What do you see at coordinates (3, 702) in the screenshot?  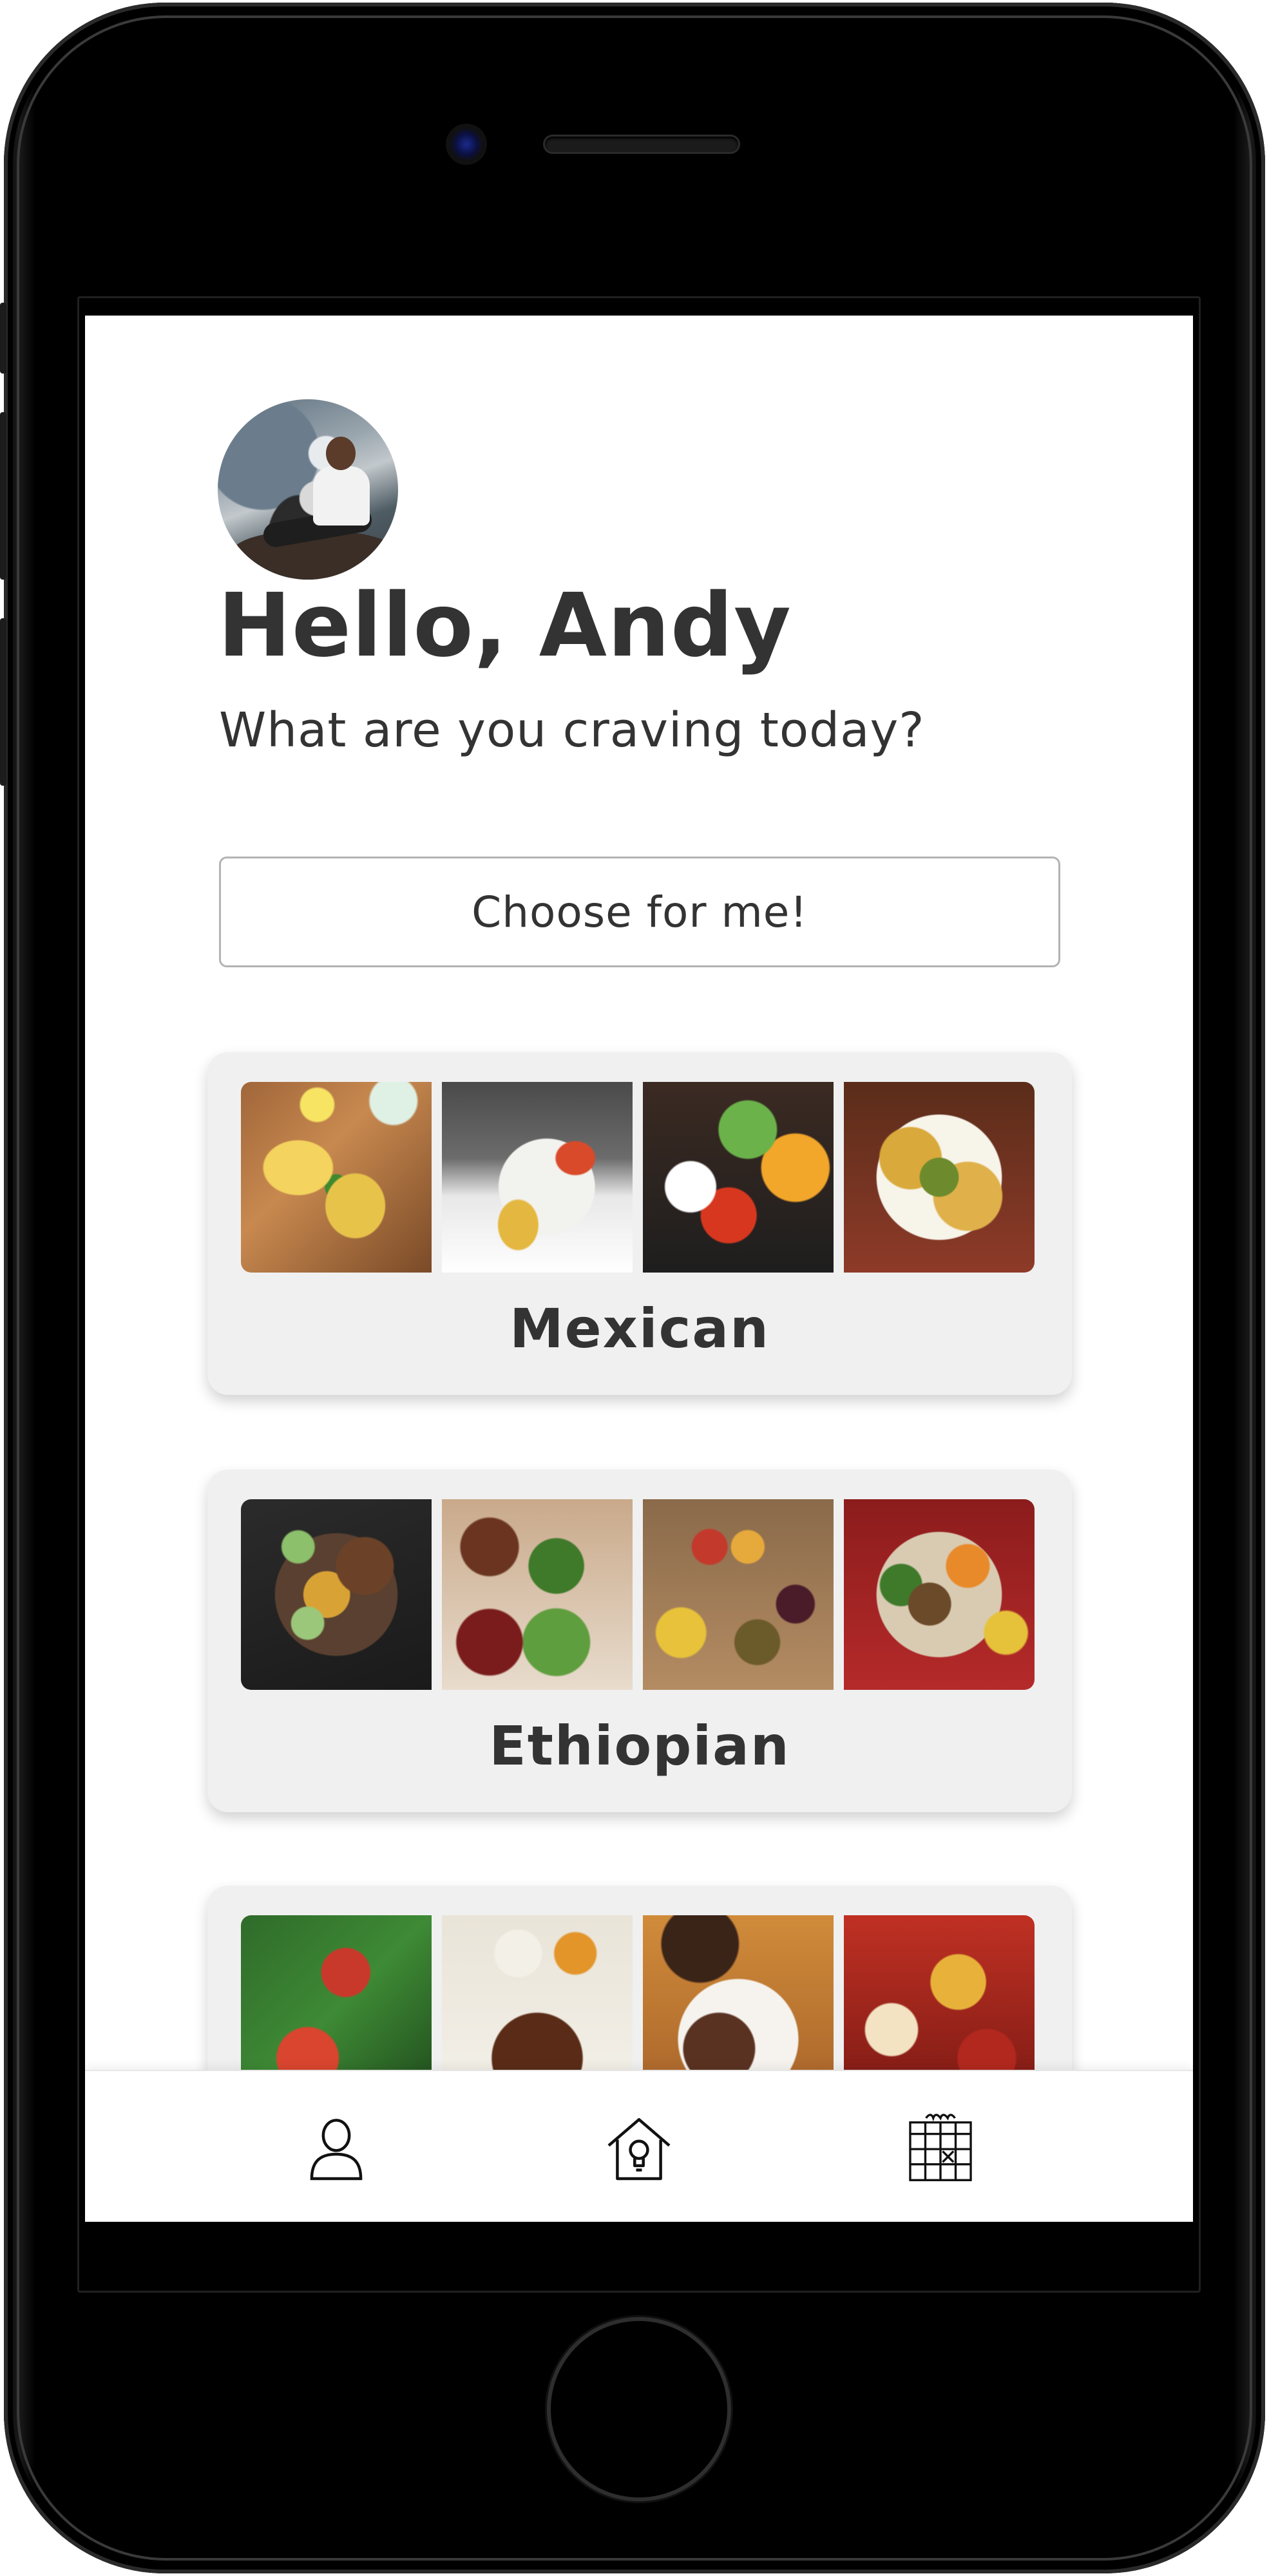 I see `volume-down-button` at bounding box center [3, 702].